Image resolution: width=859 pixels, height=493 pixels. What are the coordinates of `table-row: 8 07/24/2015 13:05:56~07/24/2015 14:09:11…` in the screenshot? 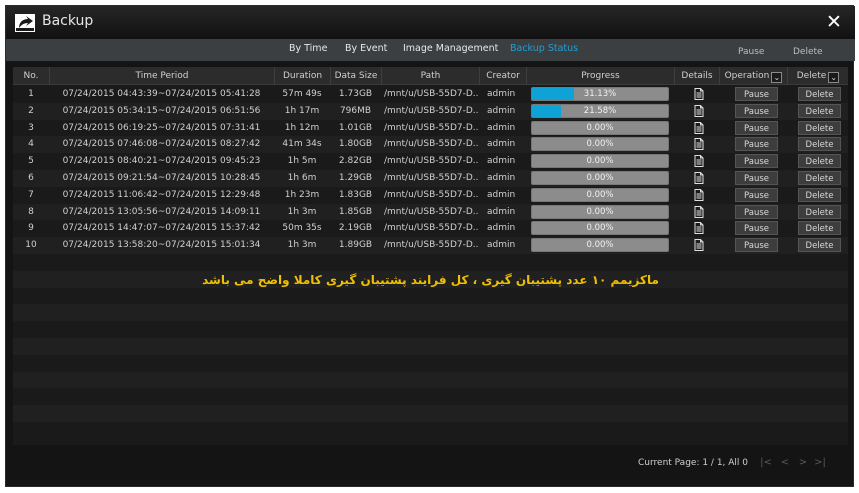 It's located at (430, 212).